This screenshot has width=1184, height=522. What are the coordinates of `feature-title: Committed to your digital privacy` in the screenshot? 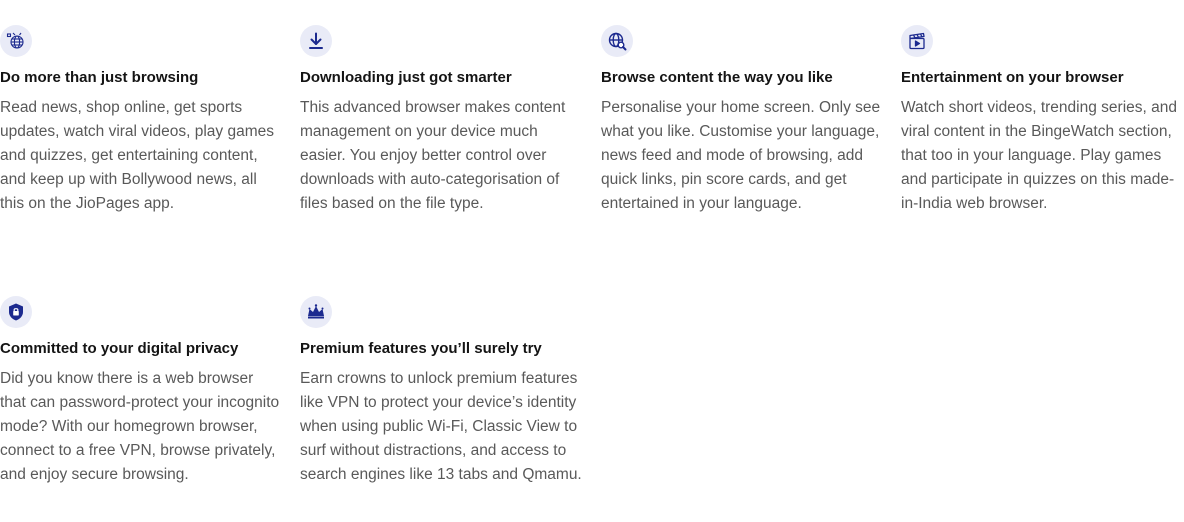 It's located at (119, 348).